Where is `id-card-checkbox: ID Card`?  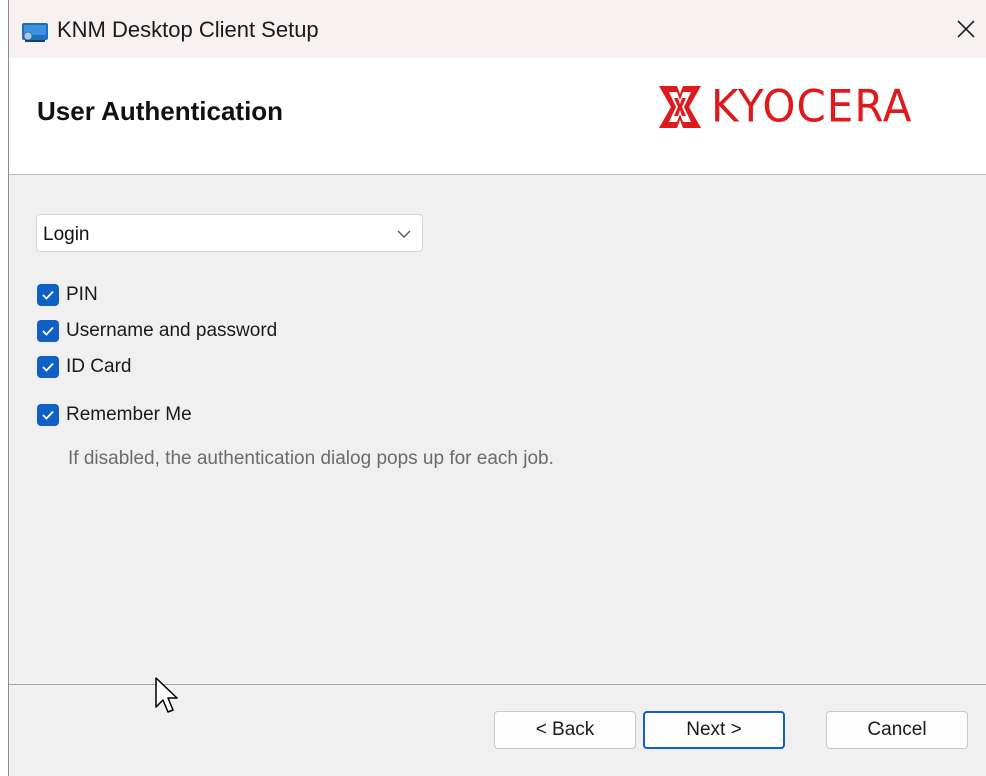
id-card-checkbox: ID Card is located at coordinates (84, 367).